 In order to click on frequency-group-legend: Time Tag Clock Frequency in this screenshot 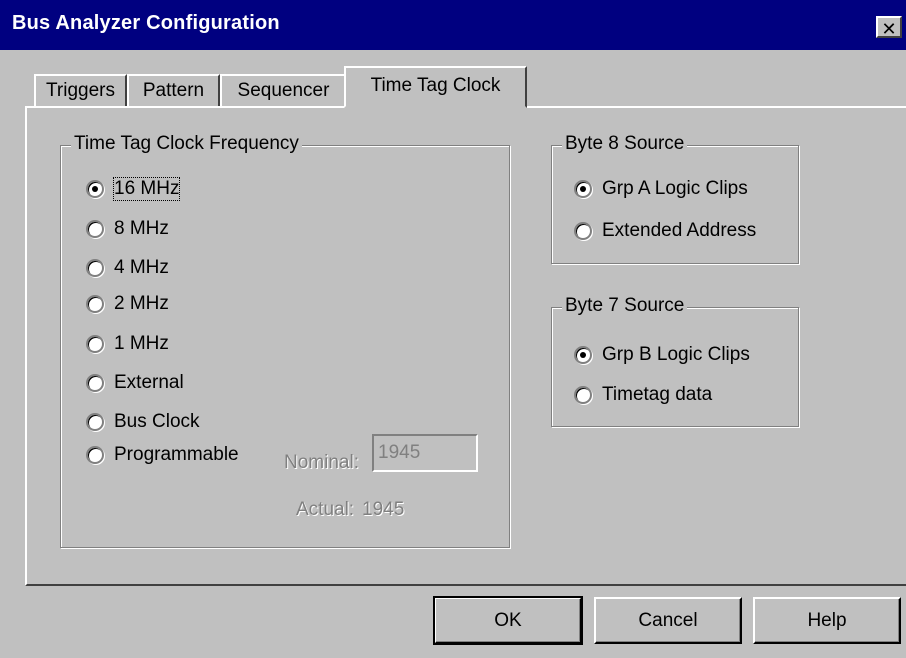, I will do `click(186, 144)`.